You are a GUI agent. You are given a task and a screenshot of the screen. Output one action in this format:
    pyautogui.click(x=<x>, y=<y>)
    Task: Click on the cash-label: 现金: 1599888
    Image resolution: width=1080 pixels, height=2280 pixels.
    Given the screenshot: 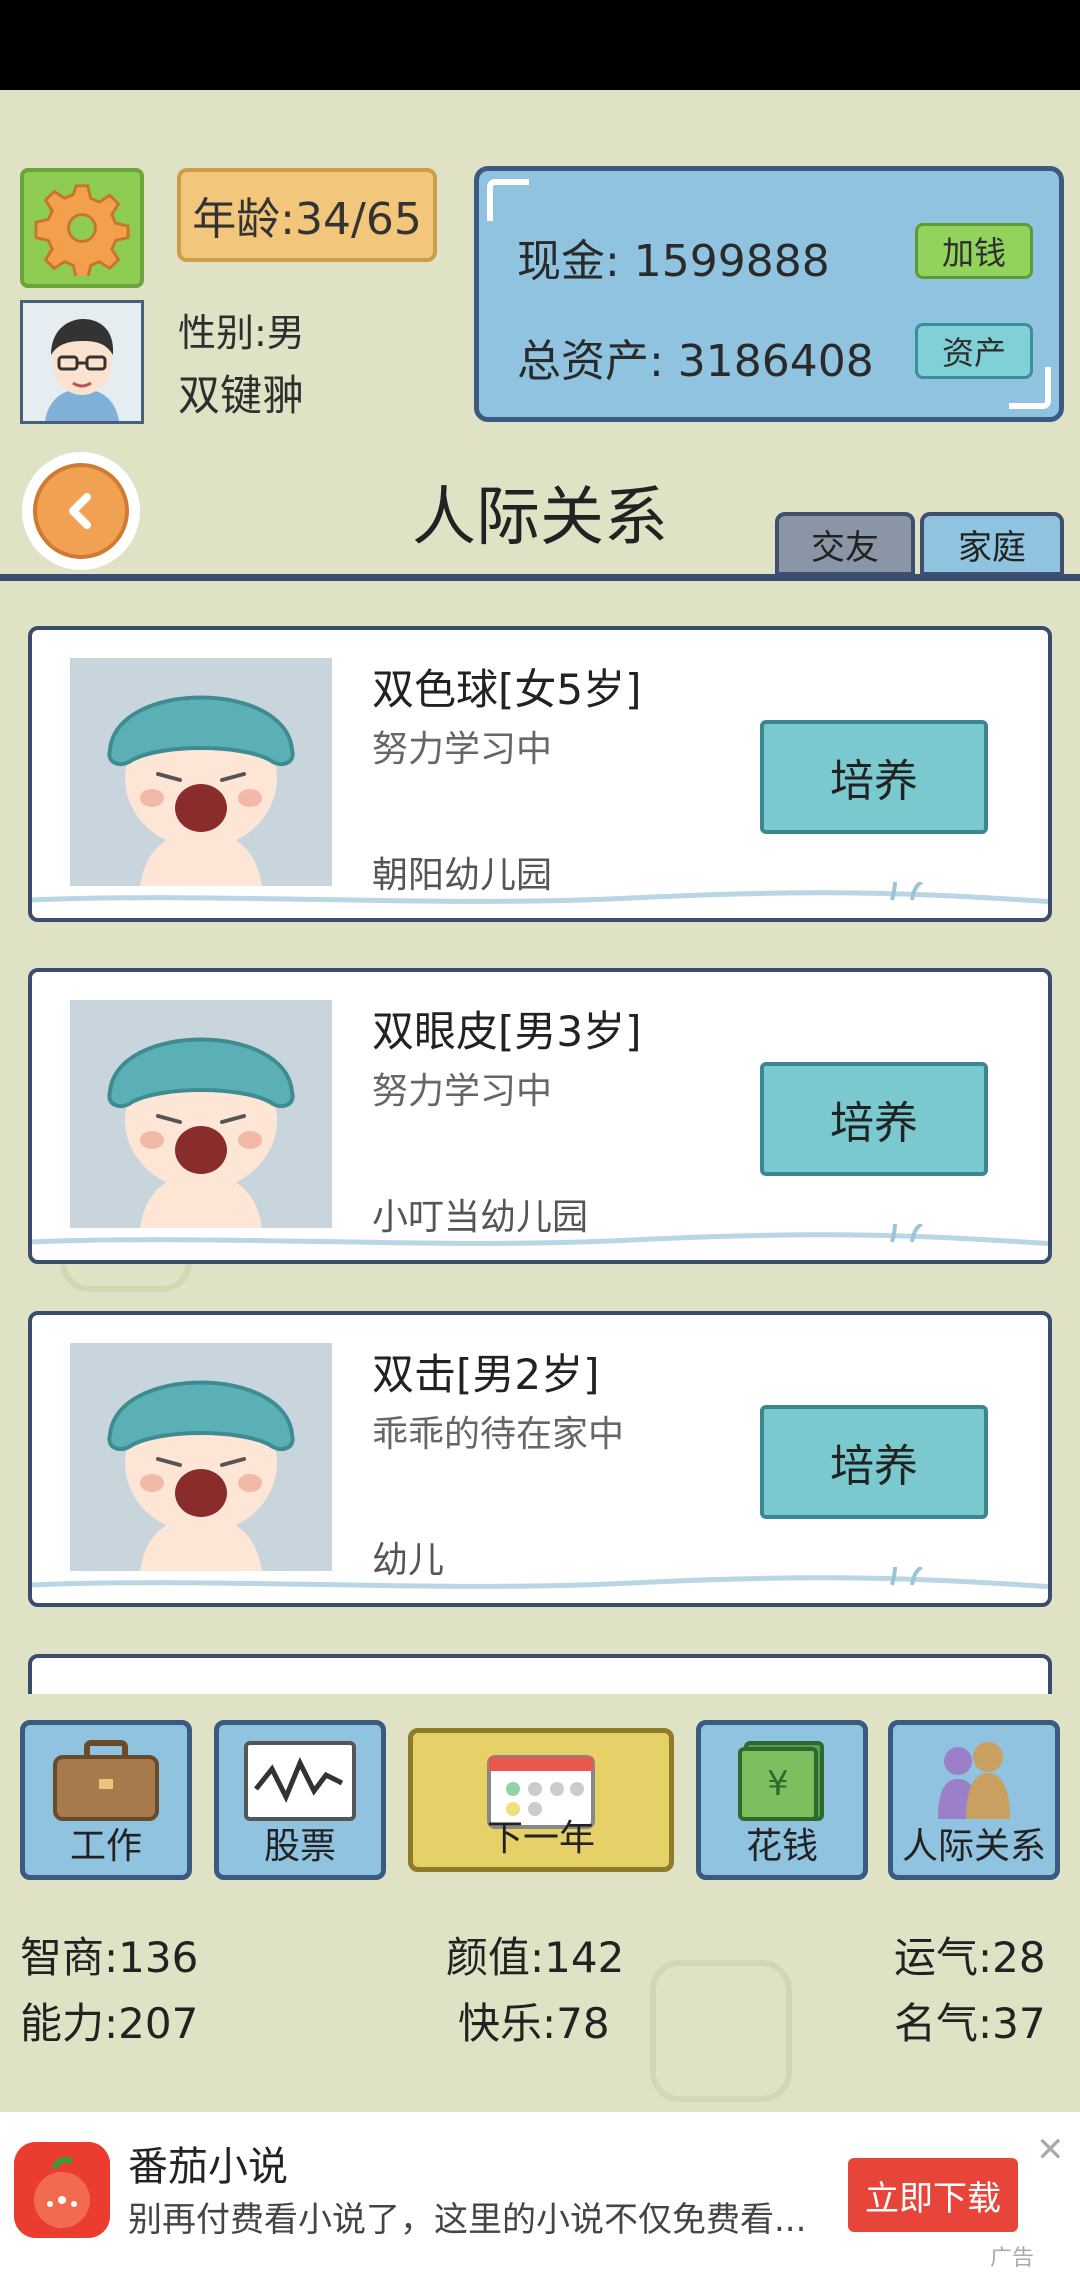 What is the action you would take?
    pyautogui.click(x=673, y=261)
    